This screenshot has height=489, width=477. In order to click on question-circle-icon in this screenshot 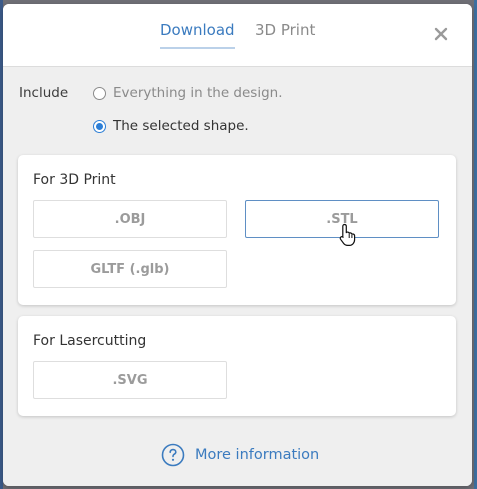, I will do `click(173, 455)`.